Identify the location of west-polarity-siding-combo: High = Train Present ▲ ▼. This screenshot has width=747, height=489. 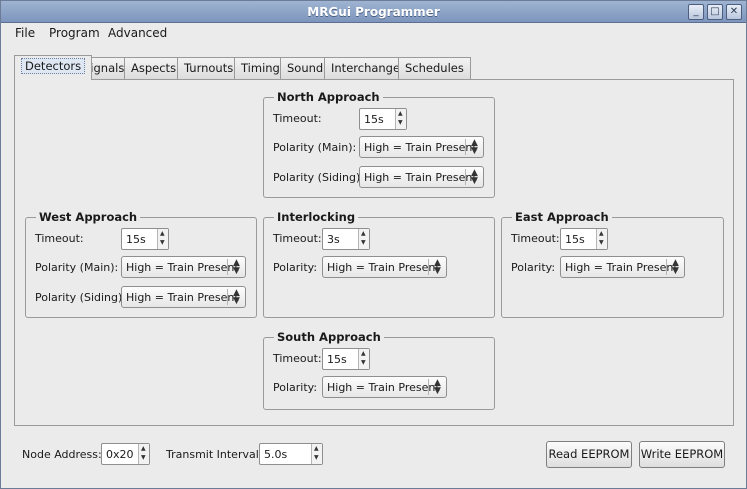
(183, 297).